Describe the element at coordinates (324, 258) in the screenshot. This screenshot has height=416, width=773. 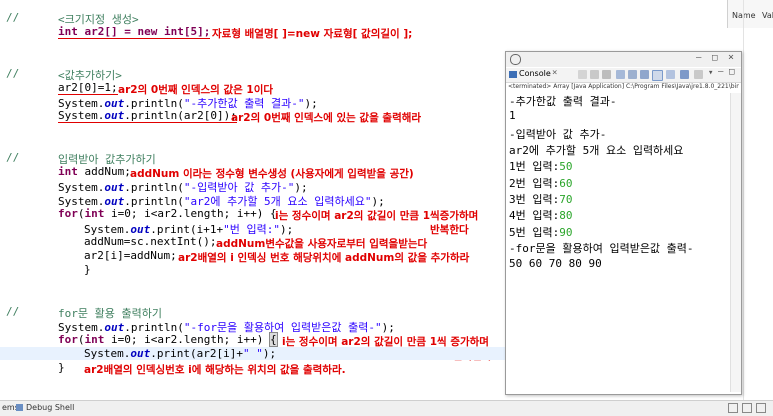
I see `annotation-assign-addnum: ar2배열의 i 인덱싱 번호 해당위치에 addNum의 값을 추가하라` at that location.